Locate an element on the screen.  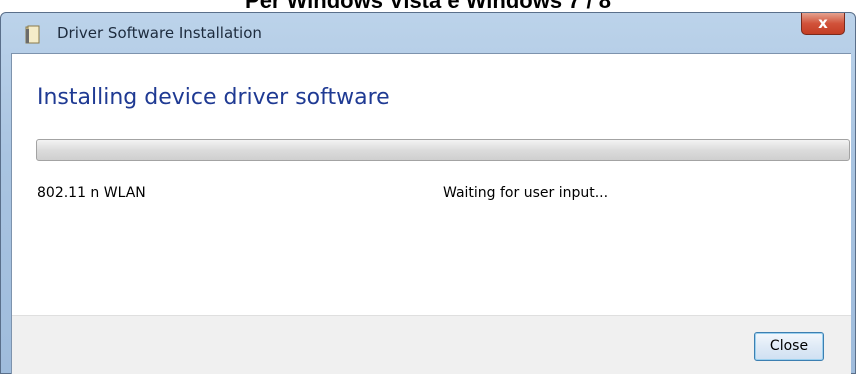
title-bar: Driver Software Installation x is located at coordinates (428, 33).